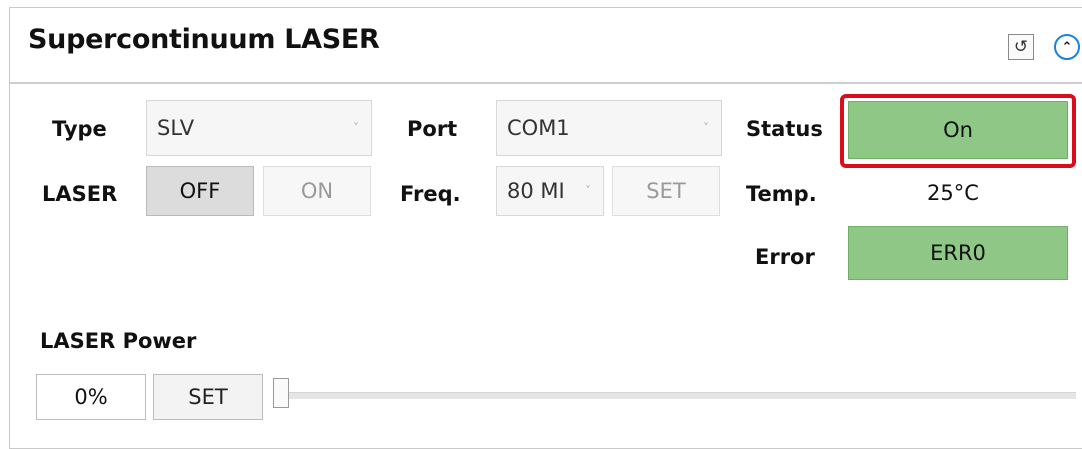 Image resolution: width=1082 pixels, height=449 pixels. Describe the element at coordinates (176, 128) in the screenshot. I see `type-value: SLV` at that location.